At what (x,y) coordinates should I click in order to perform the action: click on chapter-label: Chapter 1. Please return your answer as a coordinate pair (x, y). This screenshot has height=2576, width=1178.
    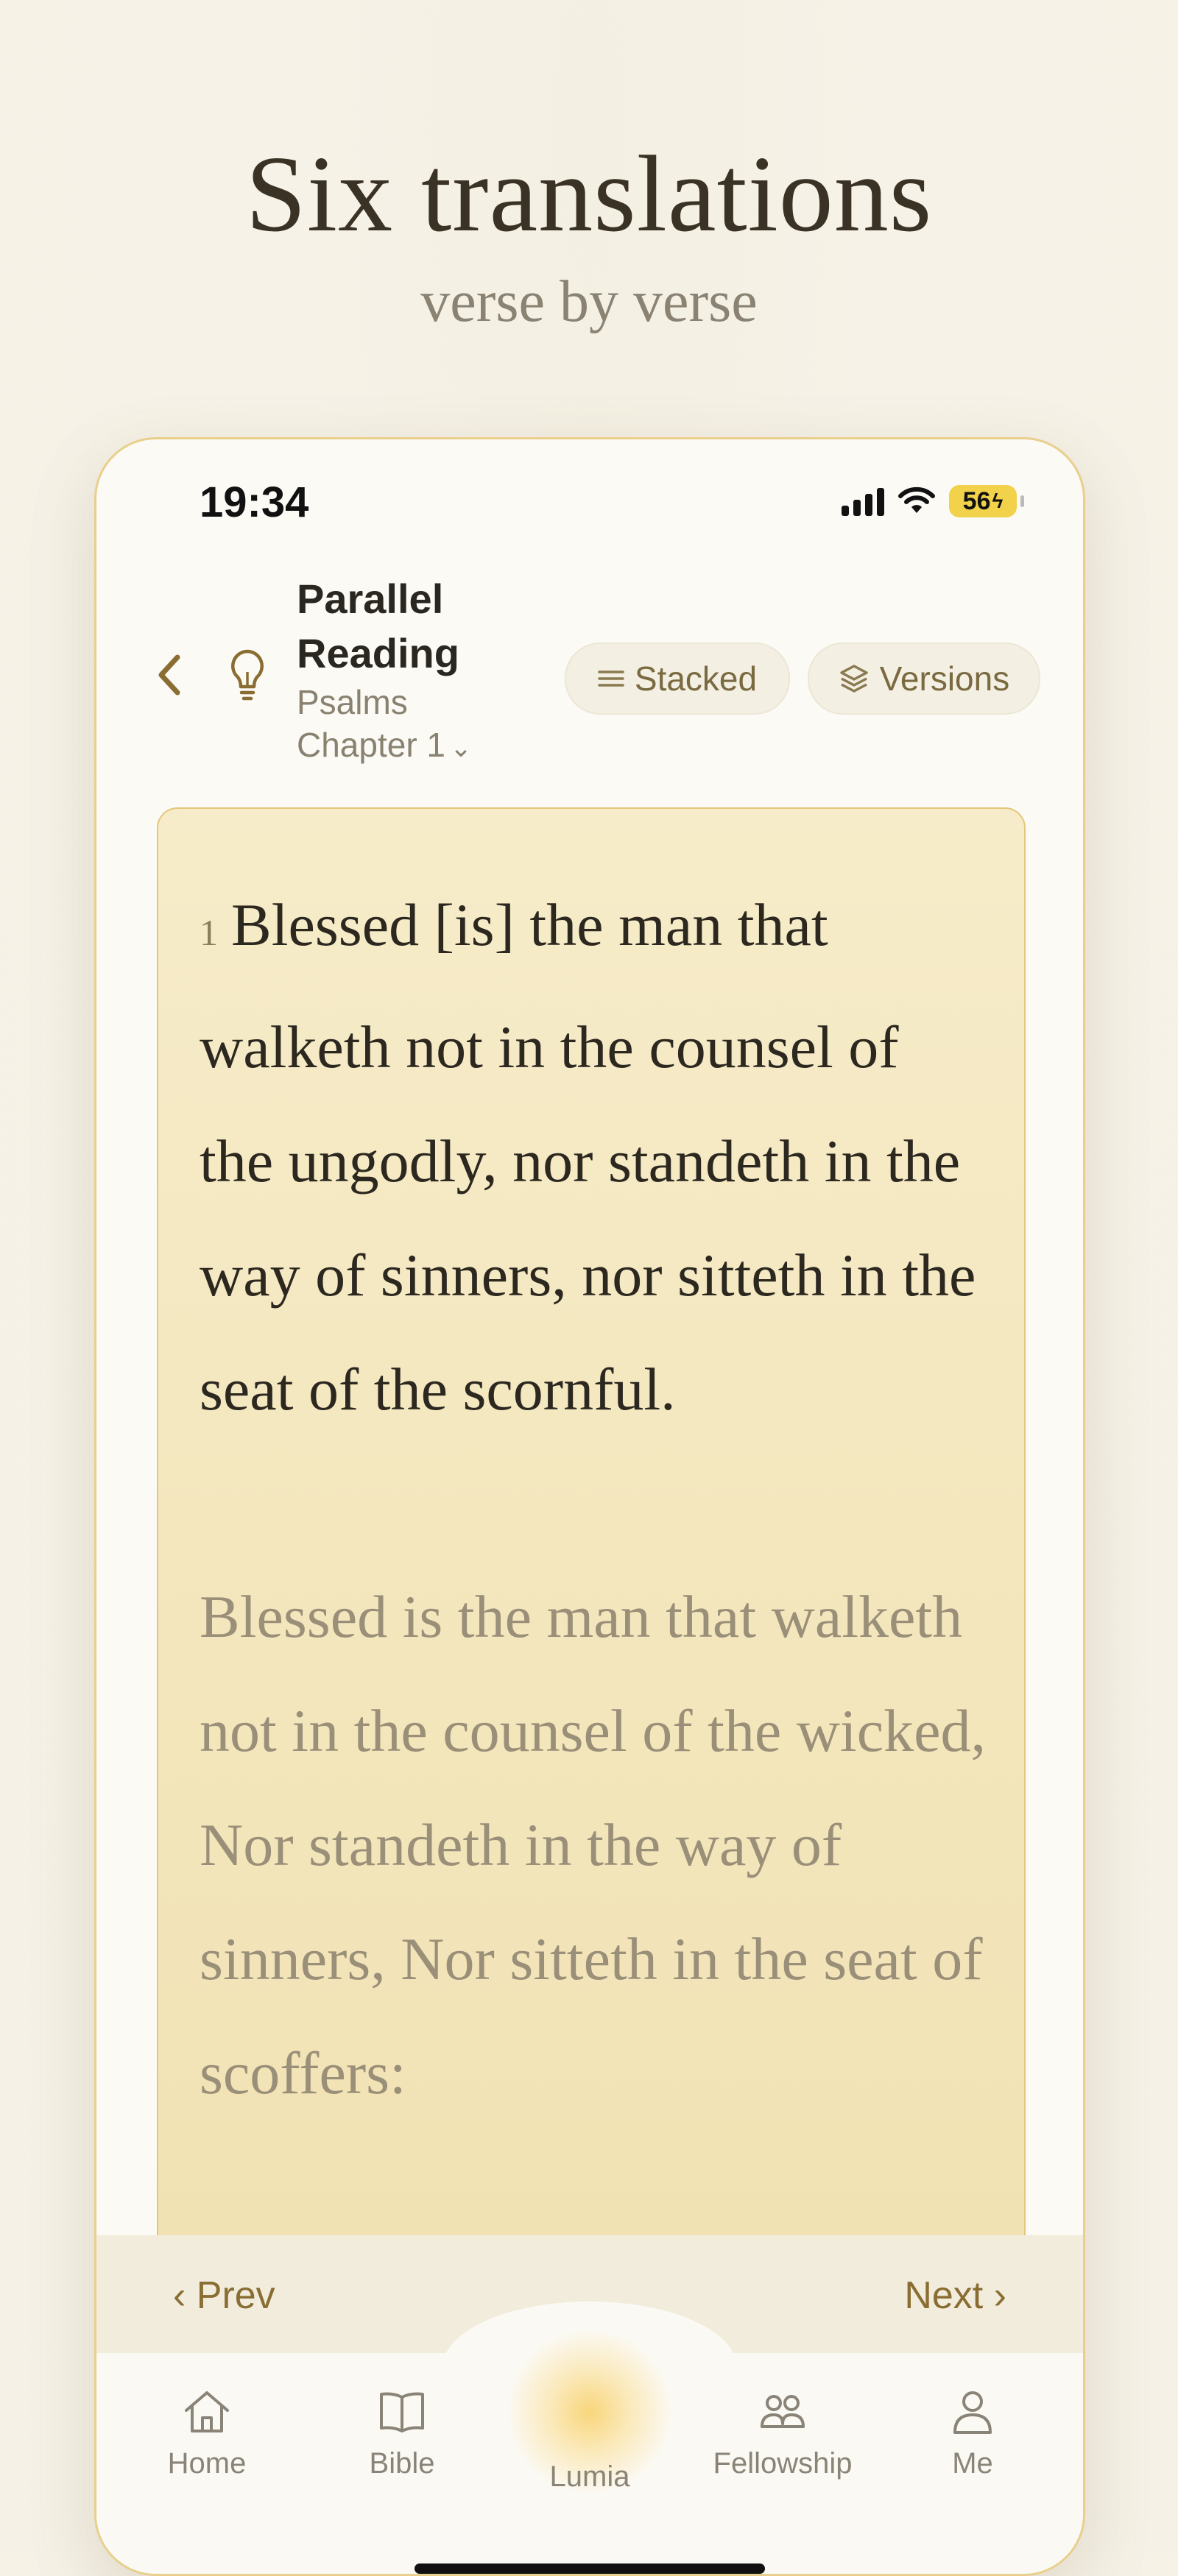
    Looking at the image, I should click on (371, 745).